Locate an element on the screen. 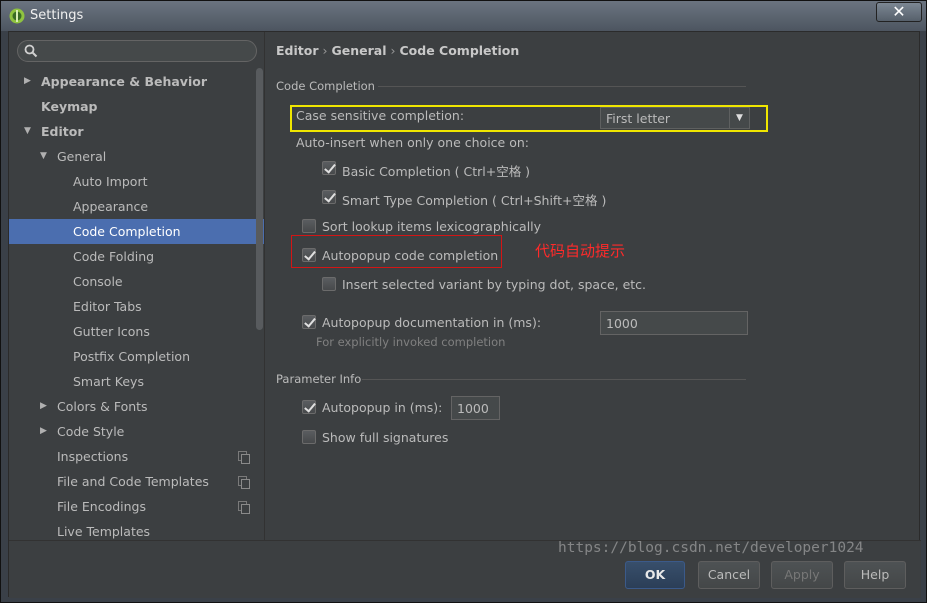  sidebar-item-smart-keys: Smart Keys is located at coordinates (136, 381).